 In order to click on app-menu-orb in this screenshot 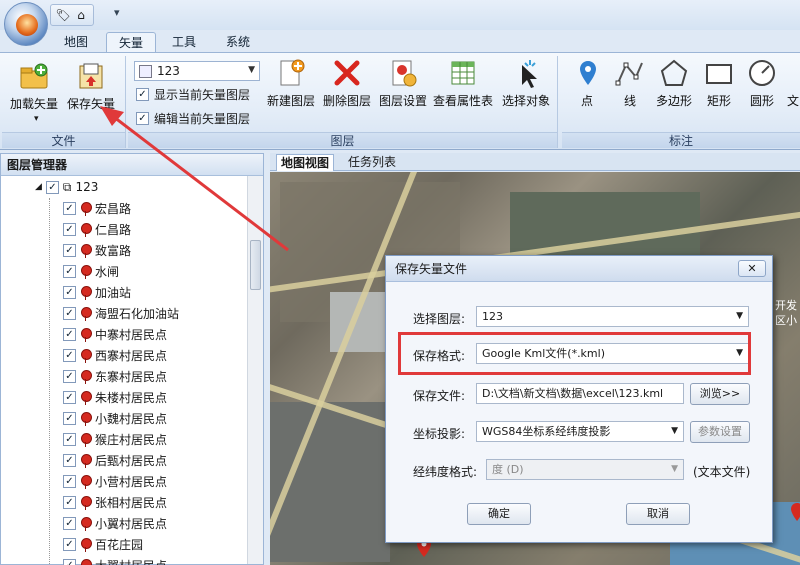, I will do `click(26, 24)`.